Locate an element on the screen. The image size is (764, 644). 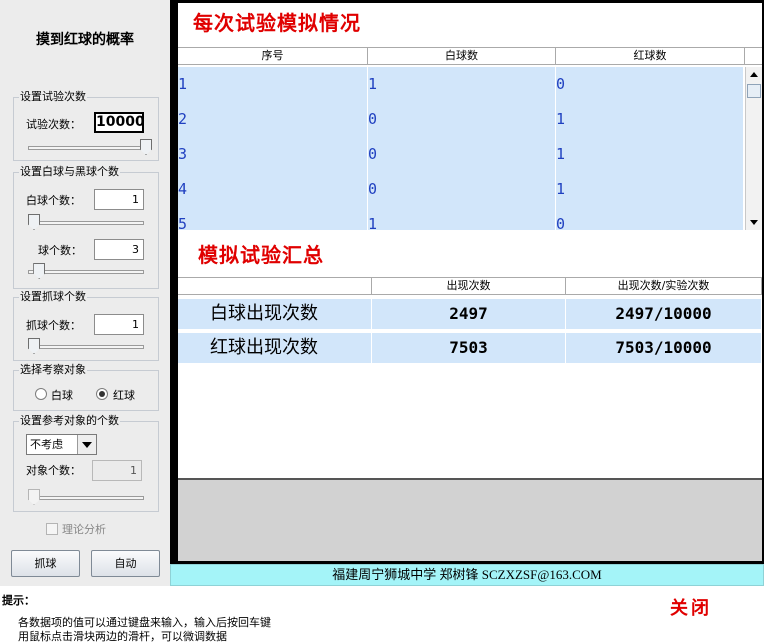
table-cell: 4 is located at coordinates (273, 189).